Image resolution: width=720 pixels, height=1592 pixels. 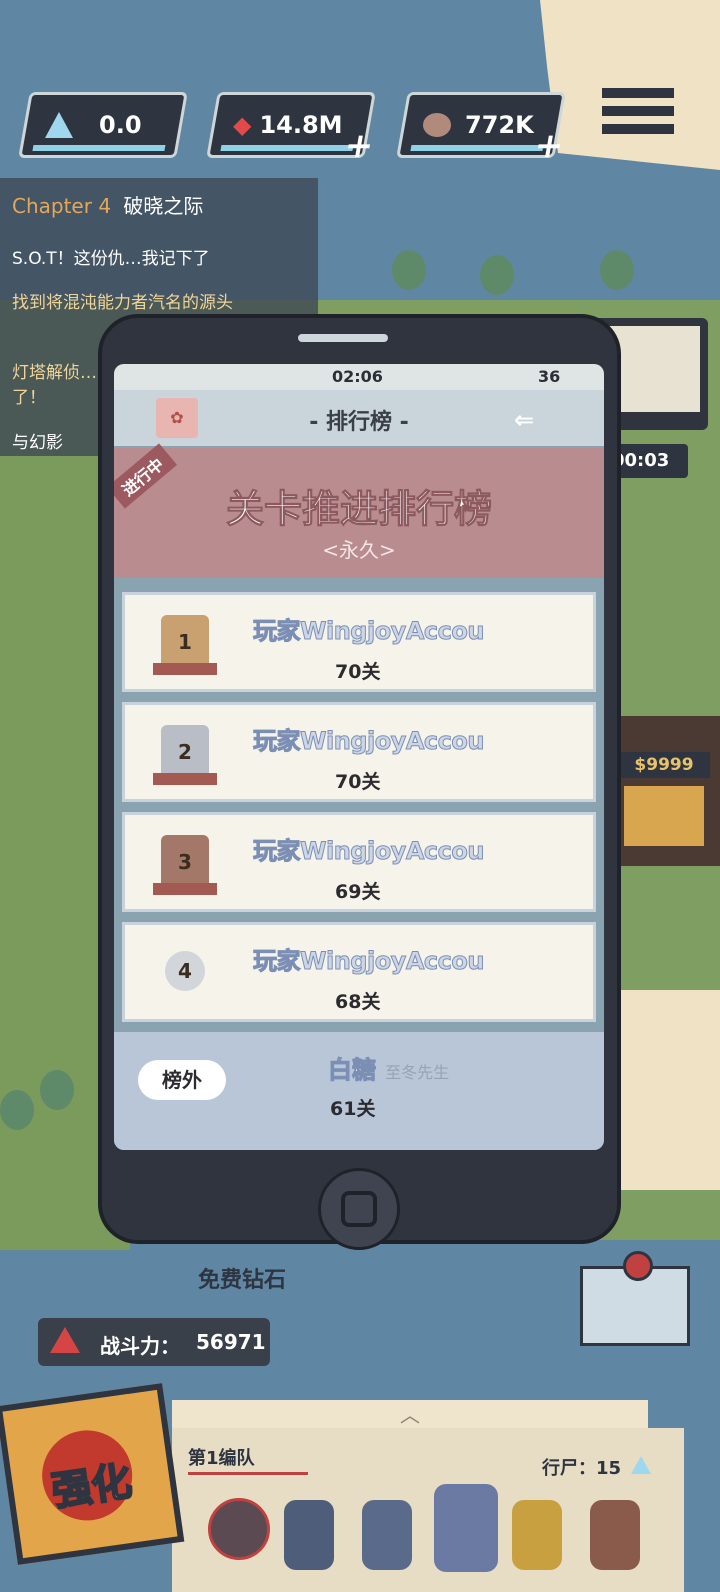 I want to click on banner-subtitle: <永久>, so click(x=359, y=550).